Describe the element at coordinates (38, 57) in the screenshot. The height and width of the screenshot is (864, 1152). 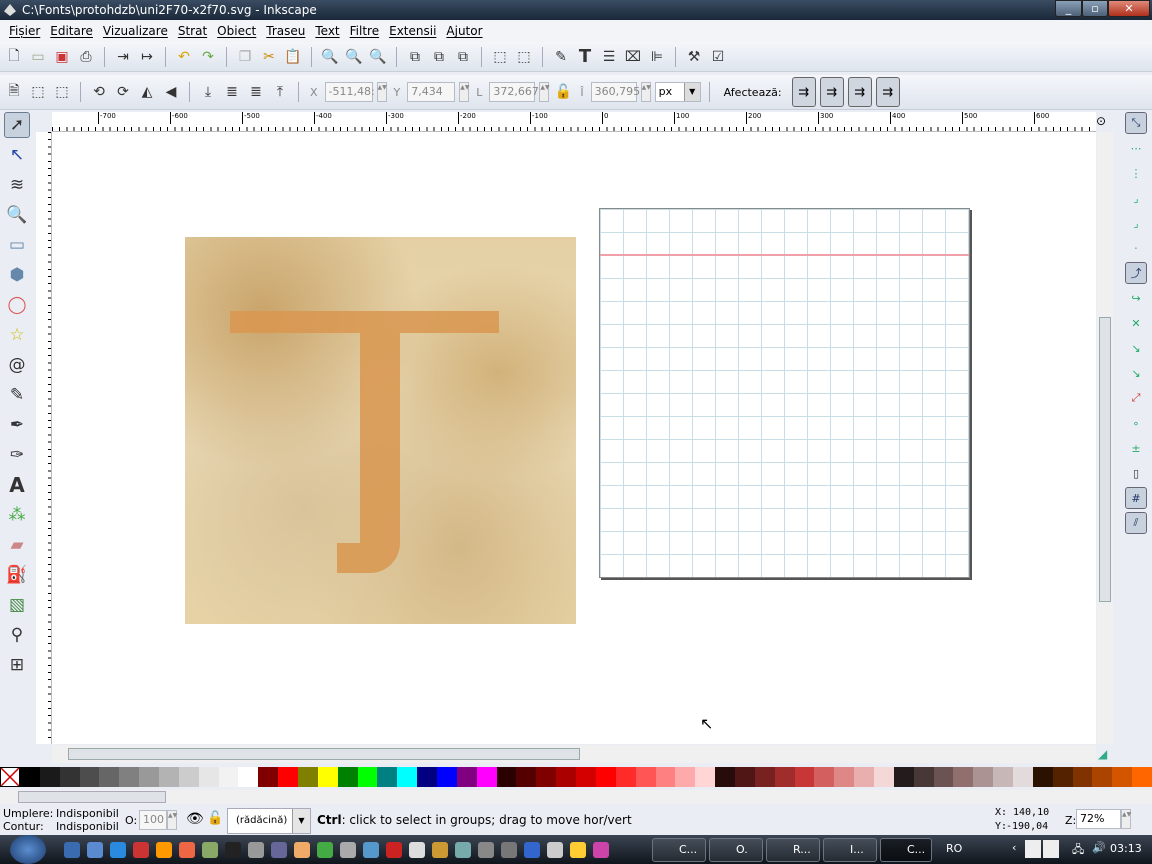
I see `open-icon: ▭` at that location.